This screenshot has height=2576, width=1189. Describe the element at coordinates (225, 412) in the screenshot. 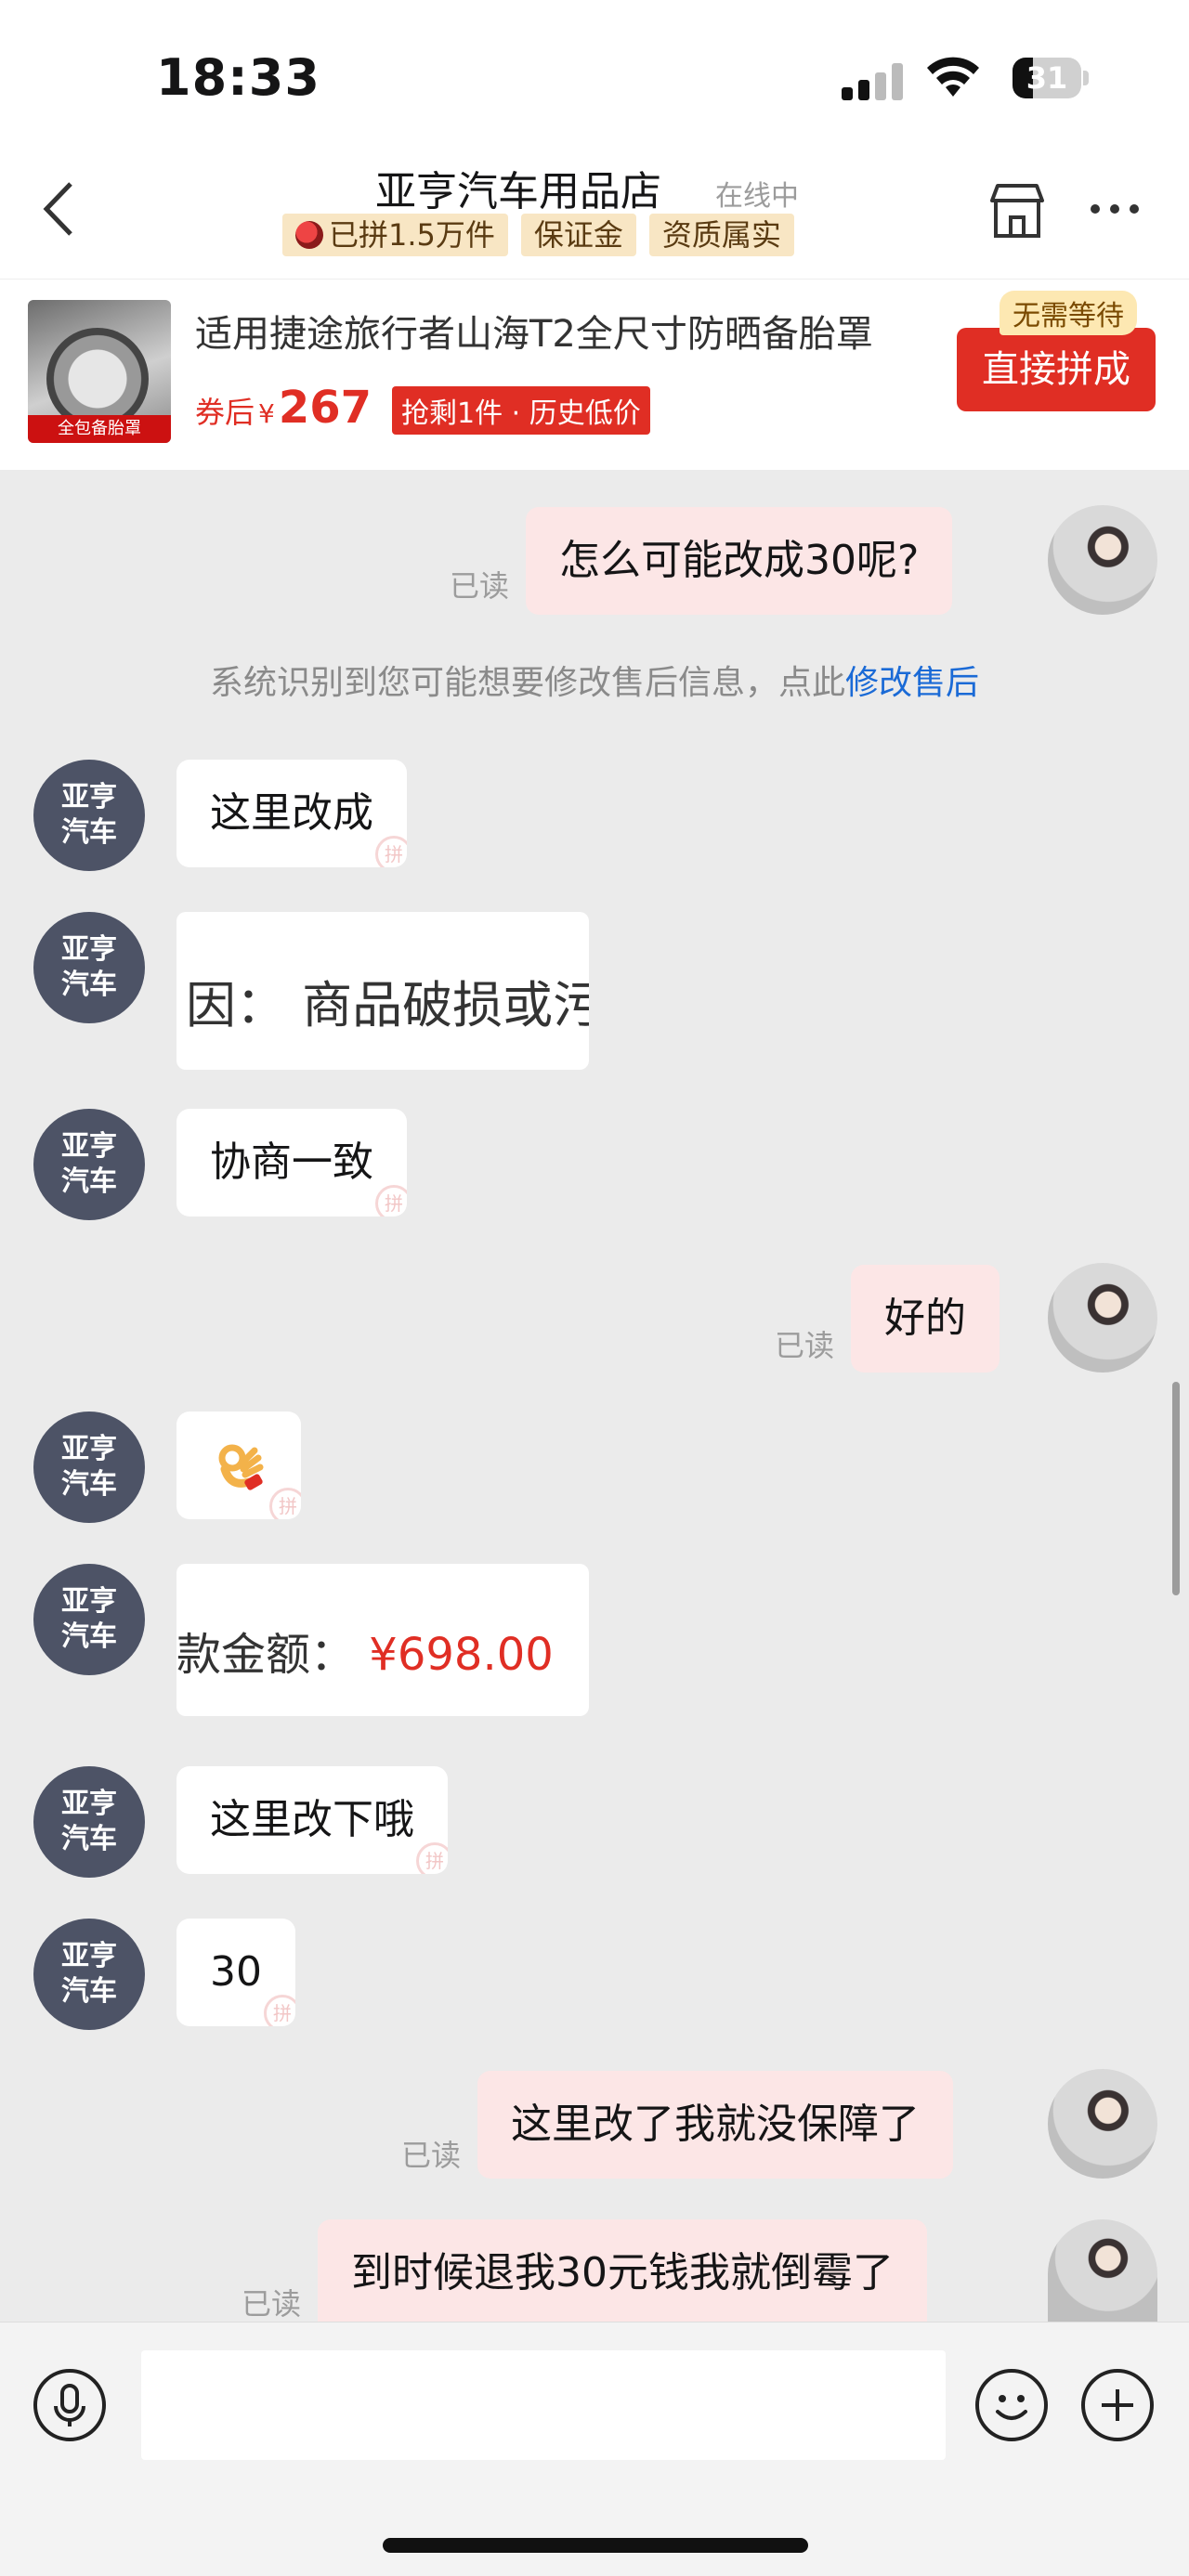

I see `after-coupon-label: 券后` at that location.